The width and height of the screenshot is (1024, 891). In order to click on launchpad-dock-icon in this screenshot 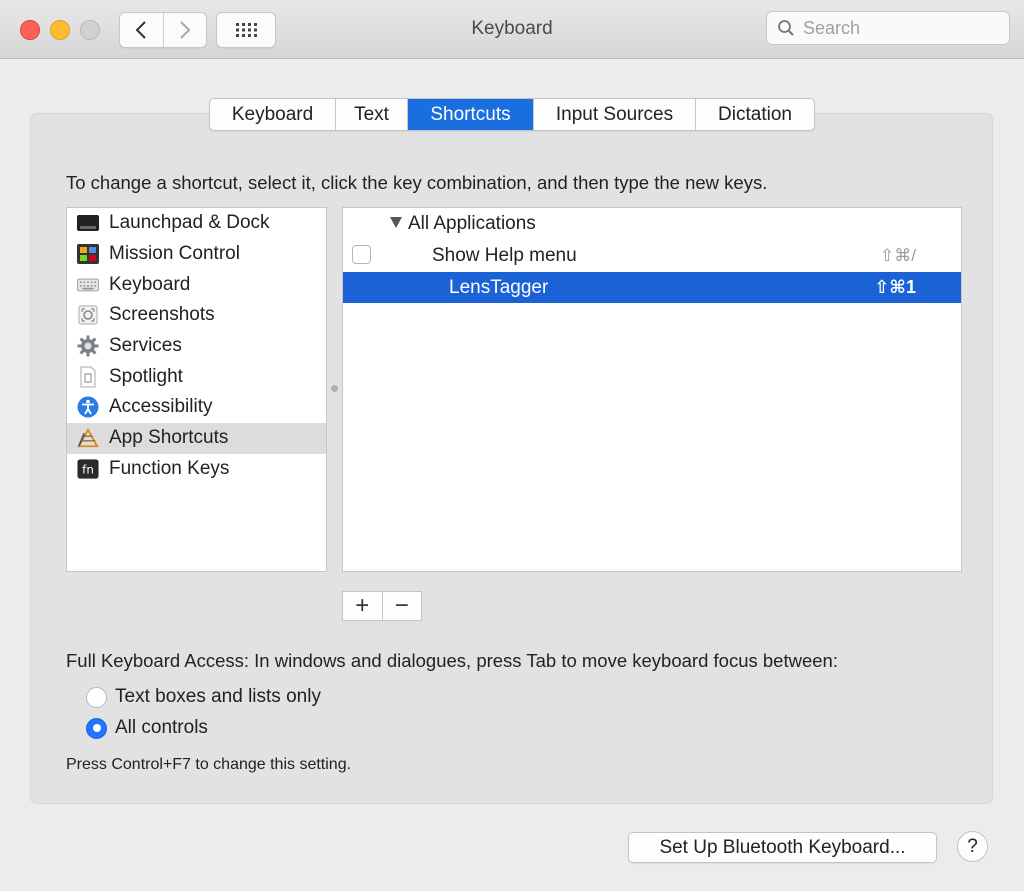, I will do `click(88, 223)`.